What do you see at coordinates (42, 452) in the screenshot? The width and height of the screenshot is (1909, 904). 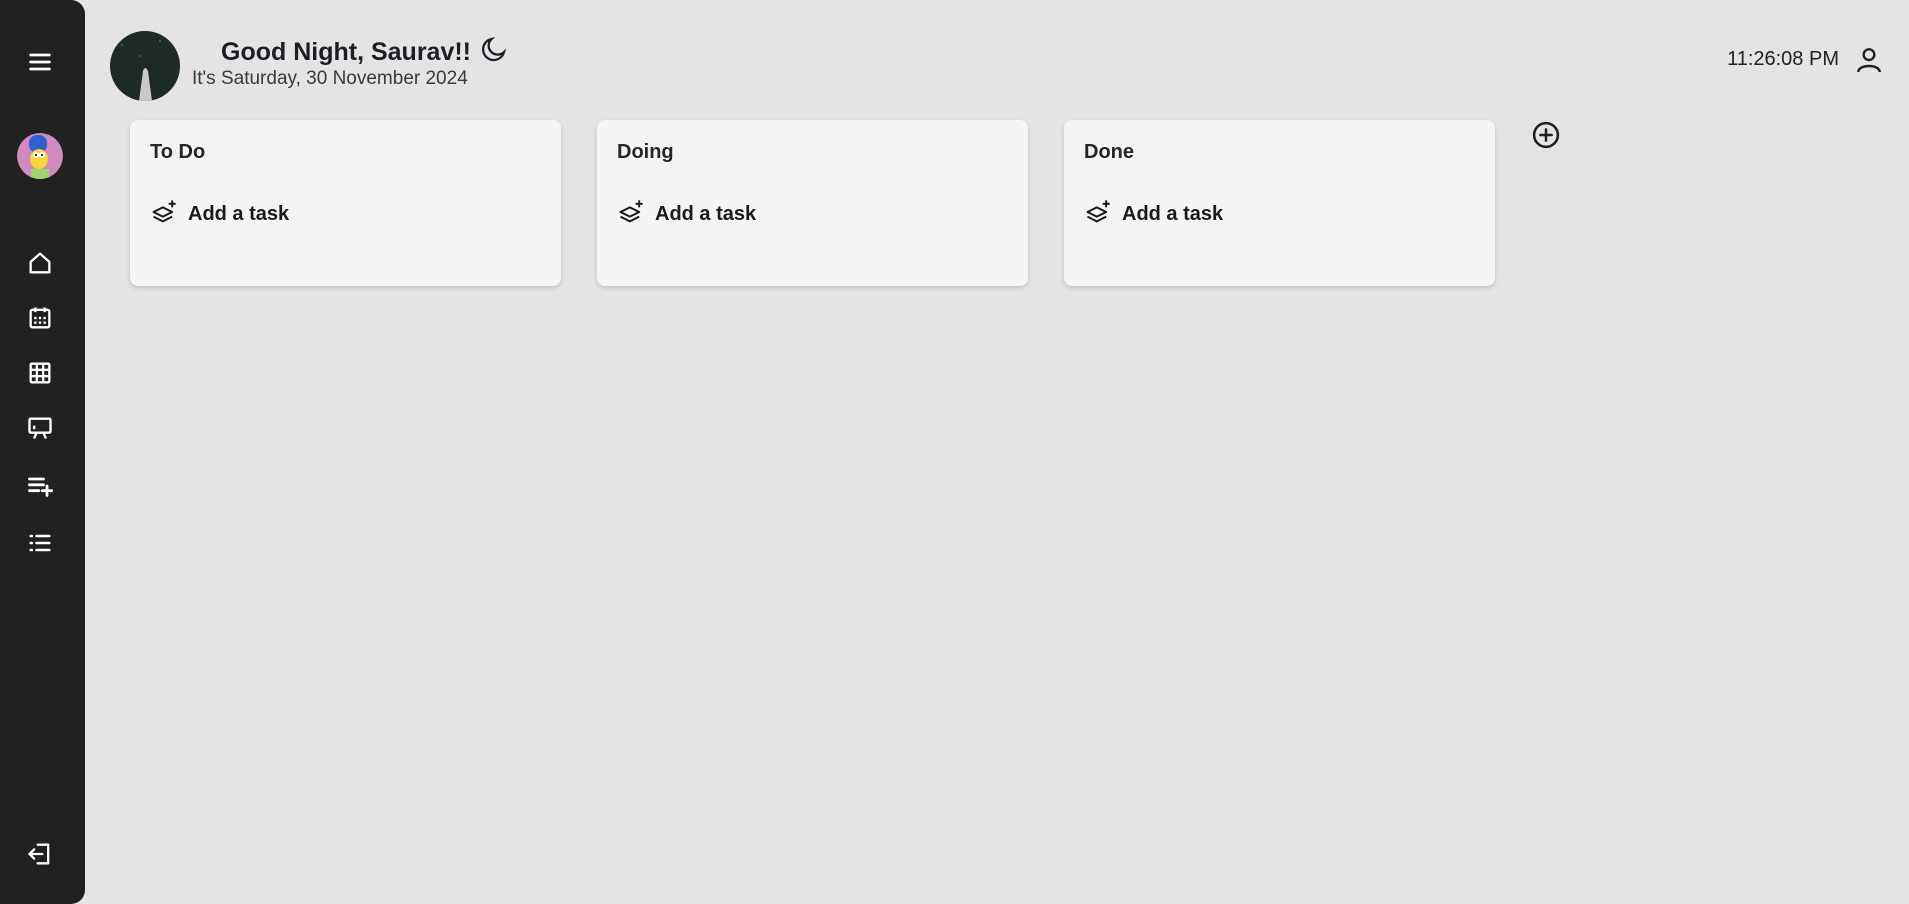 I see `sidebar` at bounding box center [42, 452].